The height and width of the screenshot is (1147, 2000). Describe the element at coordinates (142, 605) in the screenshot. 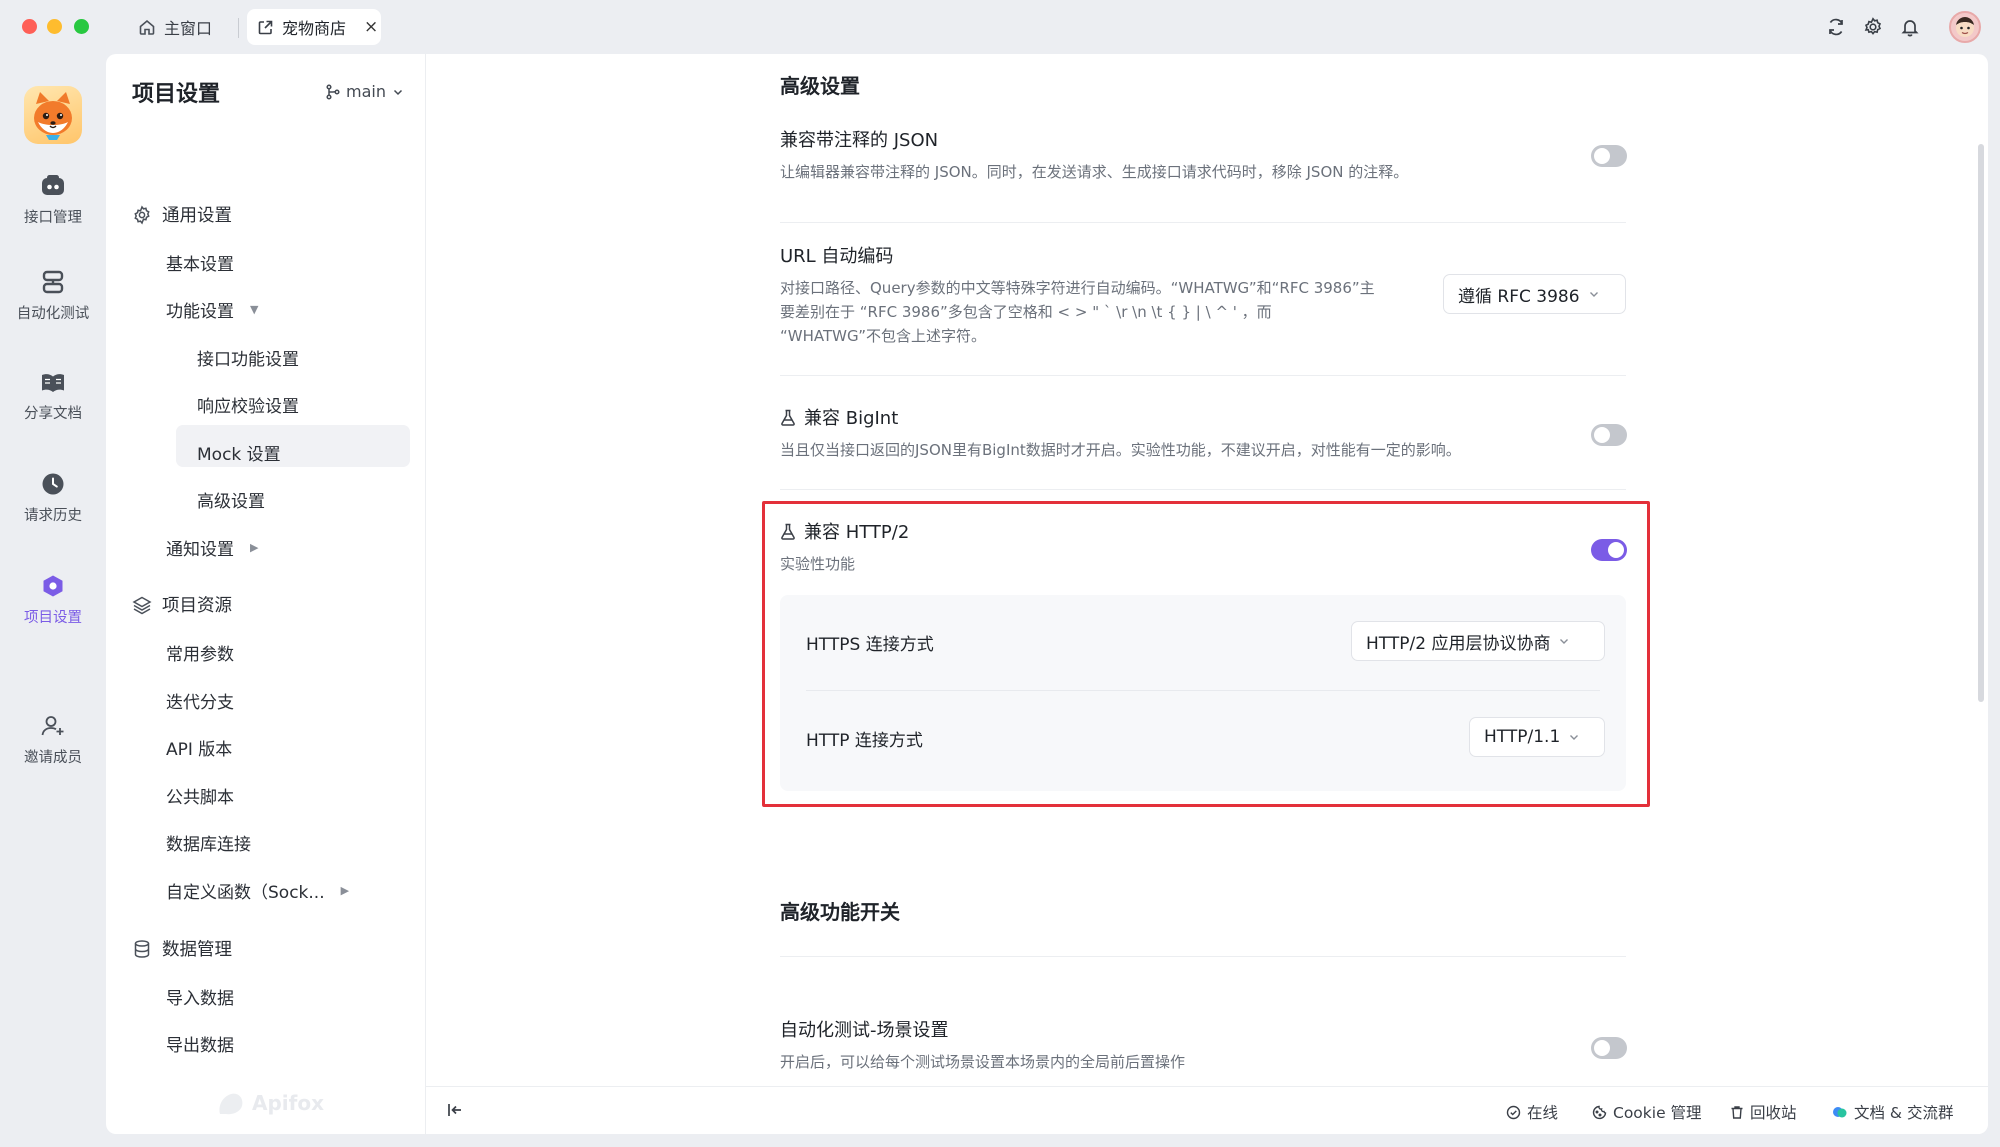

I see `layers-icon` at that location.